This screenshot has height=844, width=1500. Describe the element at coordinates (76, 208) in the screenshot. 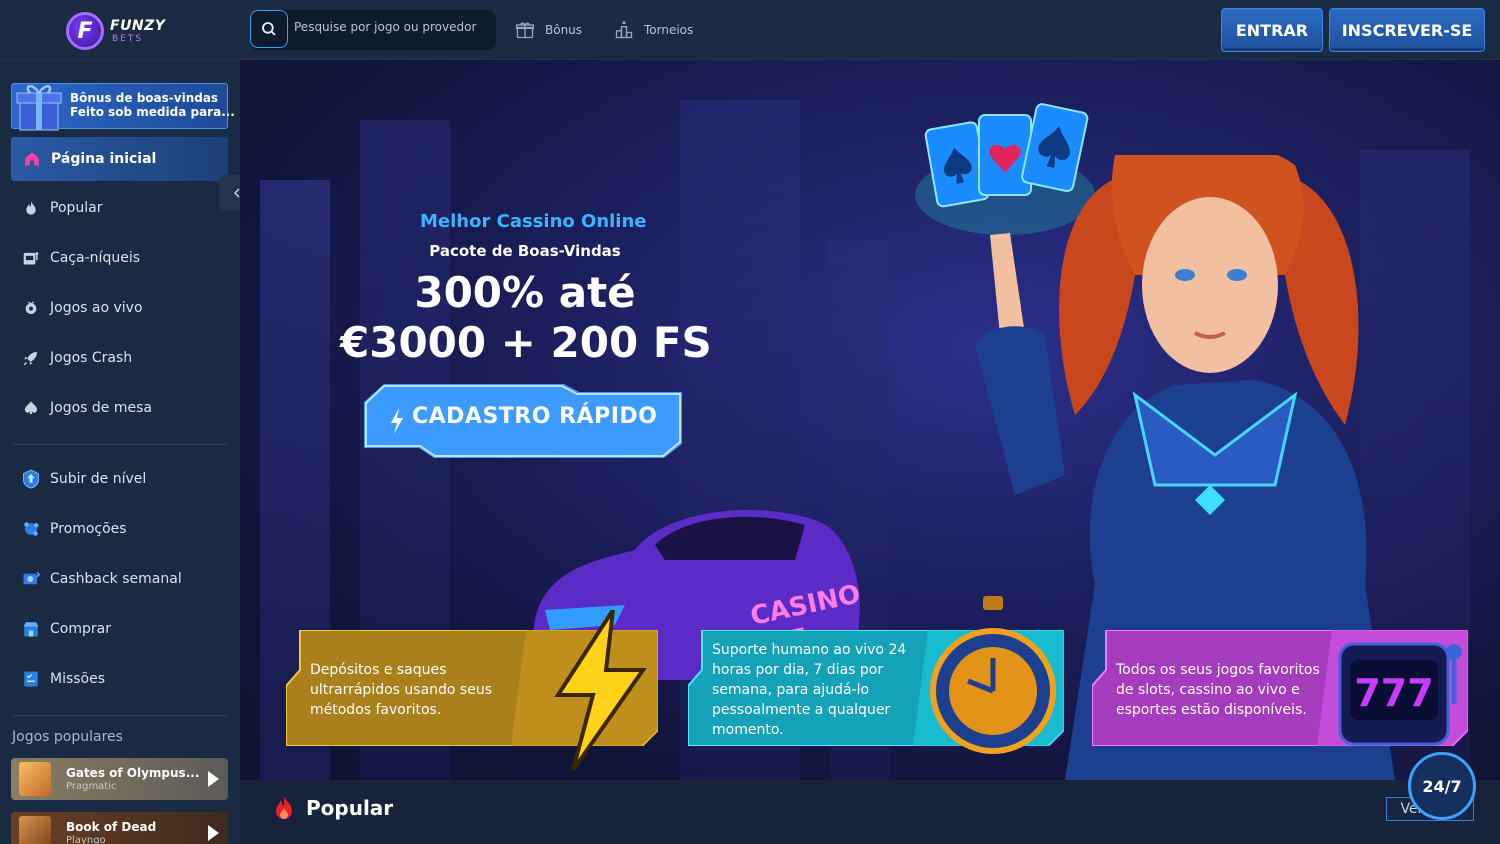

I see `sidebar-item-label: Popular` at that location.